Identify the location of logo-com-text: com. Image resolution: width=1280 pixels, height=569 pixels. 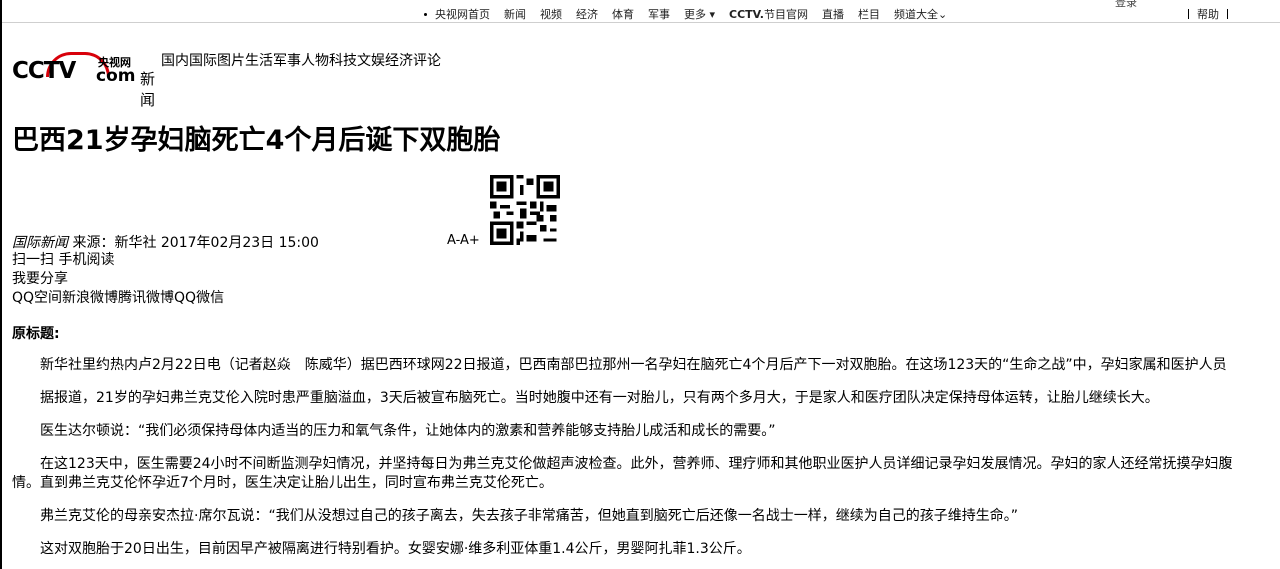
(116, 76).